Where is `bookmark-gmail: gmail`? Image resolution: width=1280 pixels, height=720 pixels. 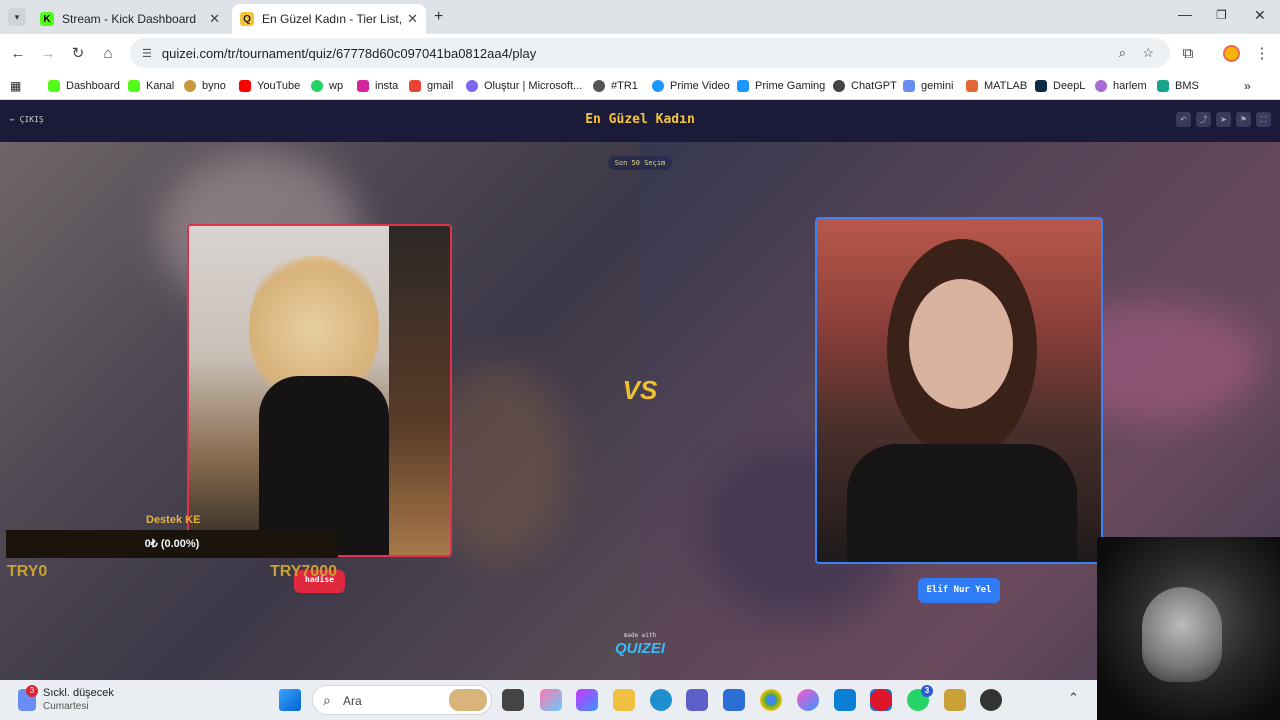 bookmark-gmail: gmail is located at coordinates (431, 86).